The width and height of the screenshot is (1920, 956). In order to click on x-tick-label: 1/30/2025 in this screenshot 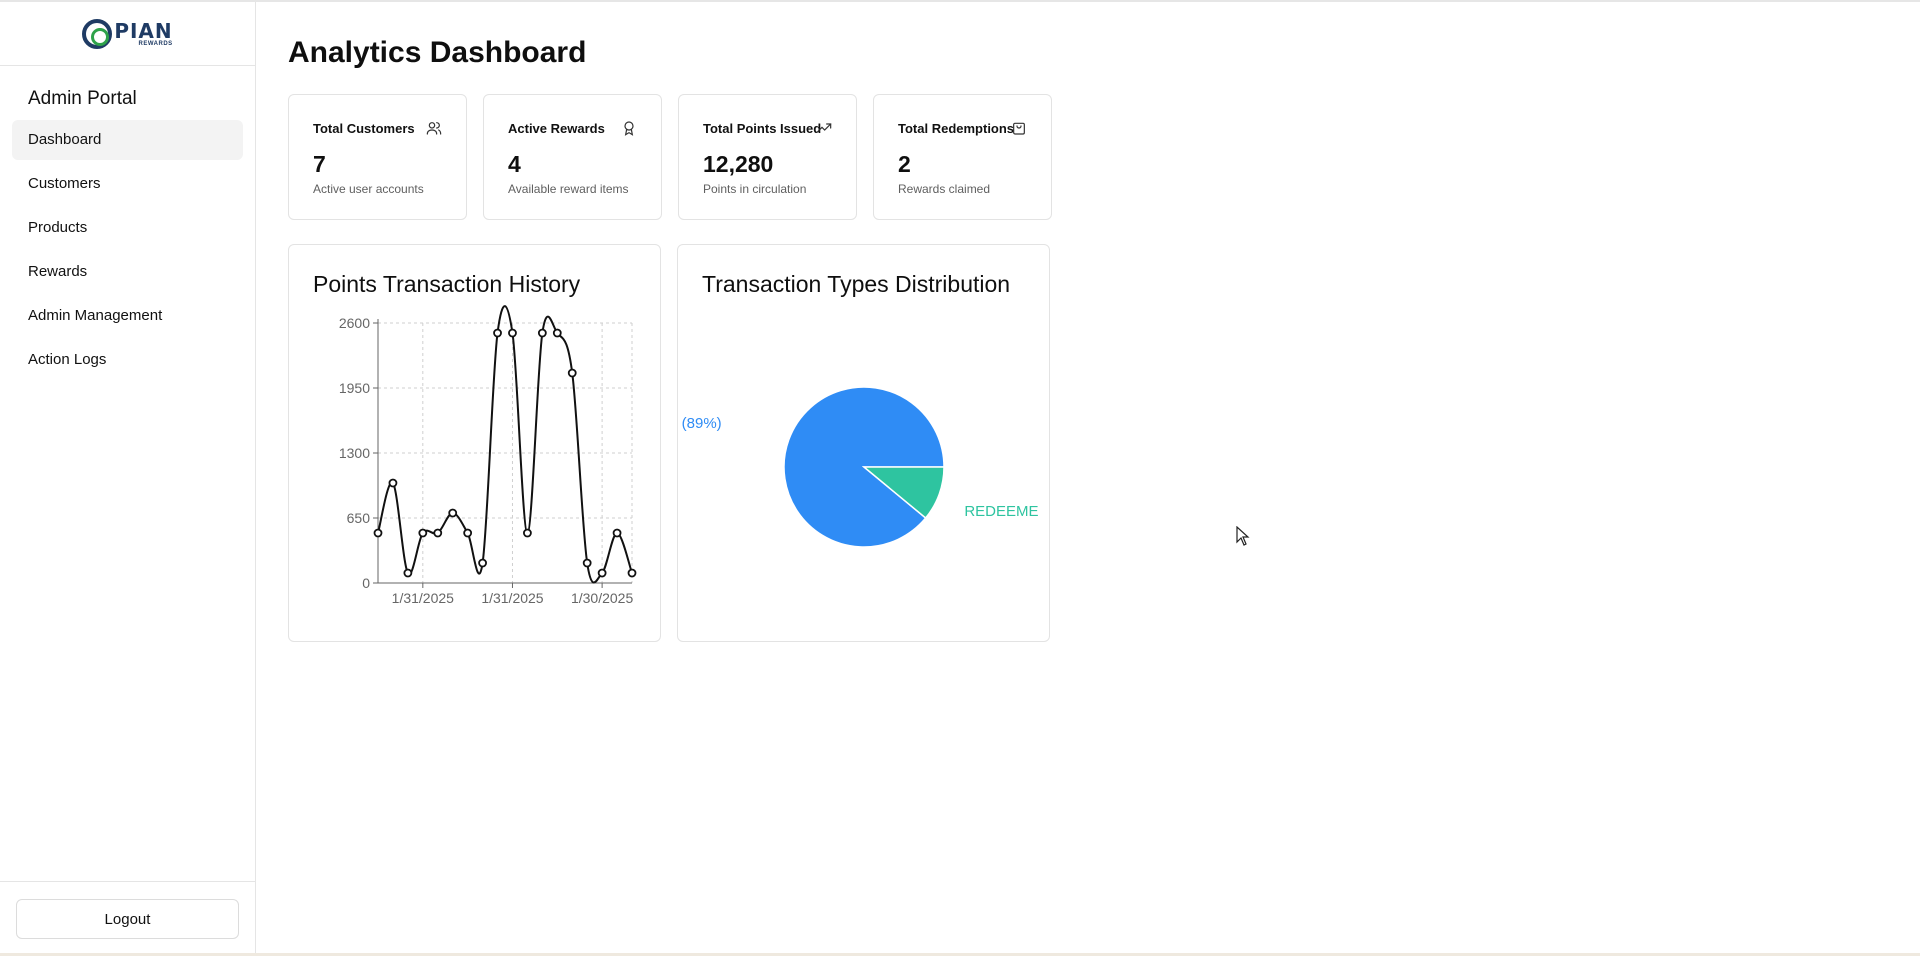, I will do `click(602, 598)`.